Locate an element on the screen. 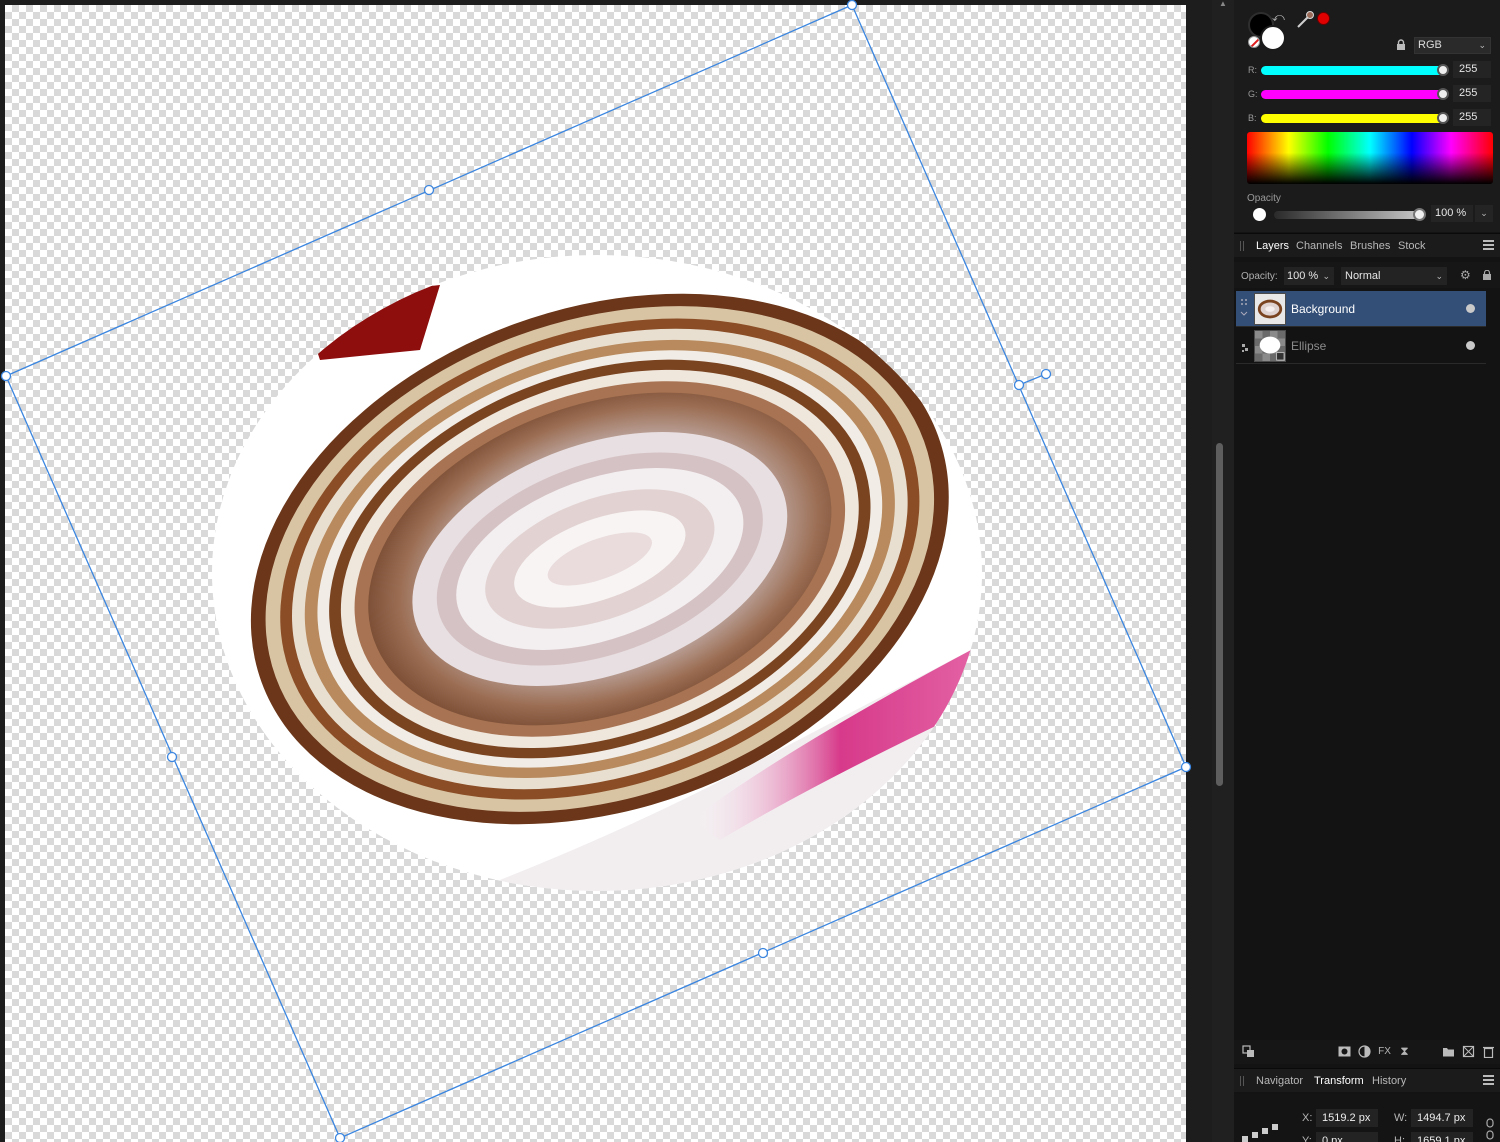 The height and width of the screenshot is (1142, 1500). folder-icon is located at coordinates (1448, 1051).